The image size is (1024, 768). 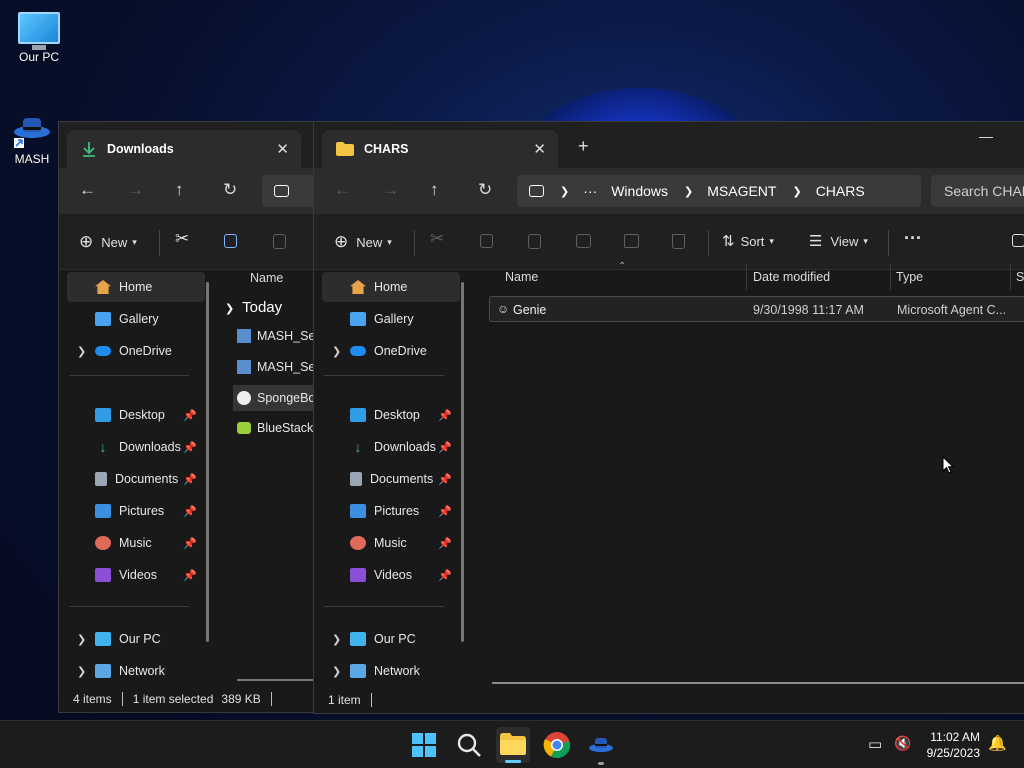 I want to click on selection-size: 389 KB, so click(x=241, y=699).